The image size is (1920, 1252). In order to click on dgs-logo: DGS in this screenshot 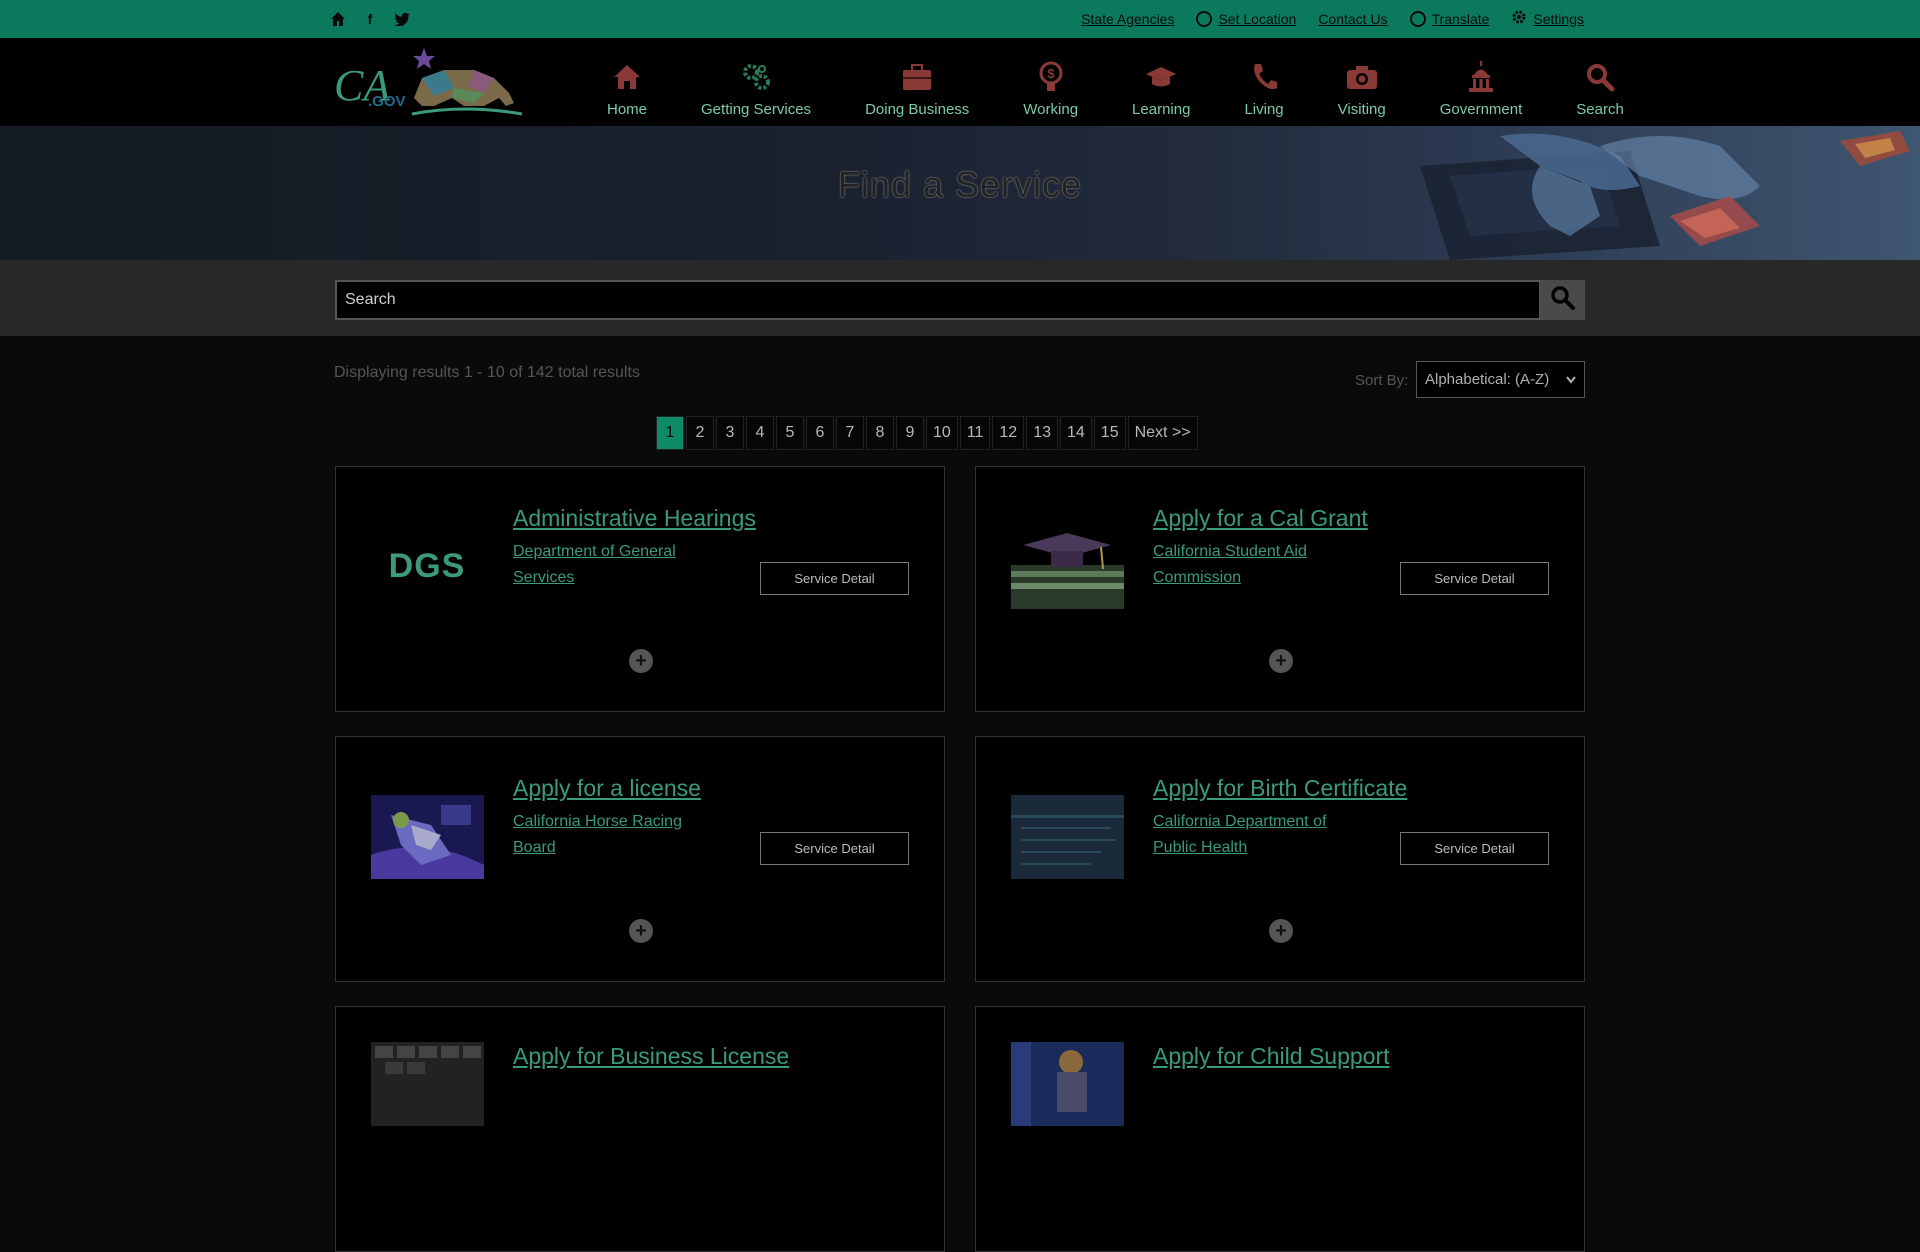, I will do `click(427, 567)`.